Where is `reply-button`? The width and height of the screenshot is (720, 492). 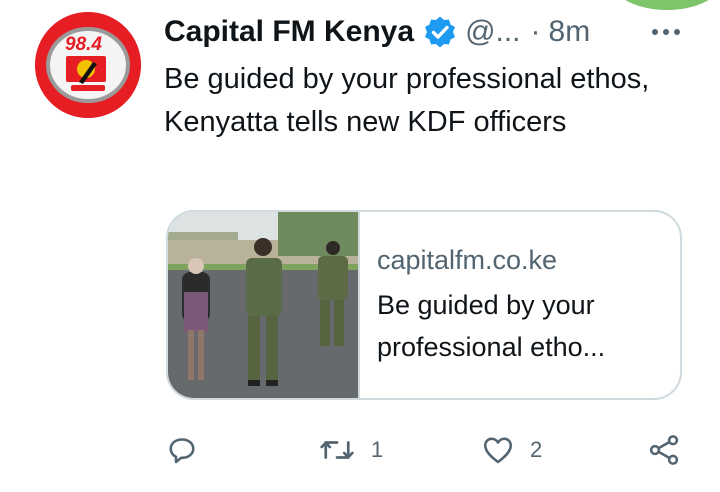 reply-button is located at coordinates (182, 450).